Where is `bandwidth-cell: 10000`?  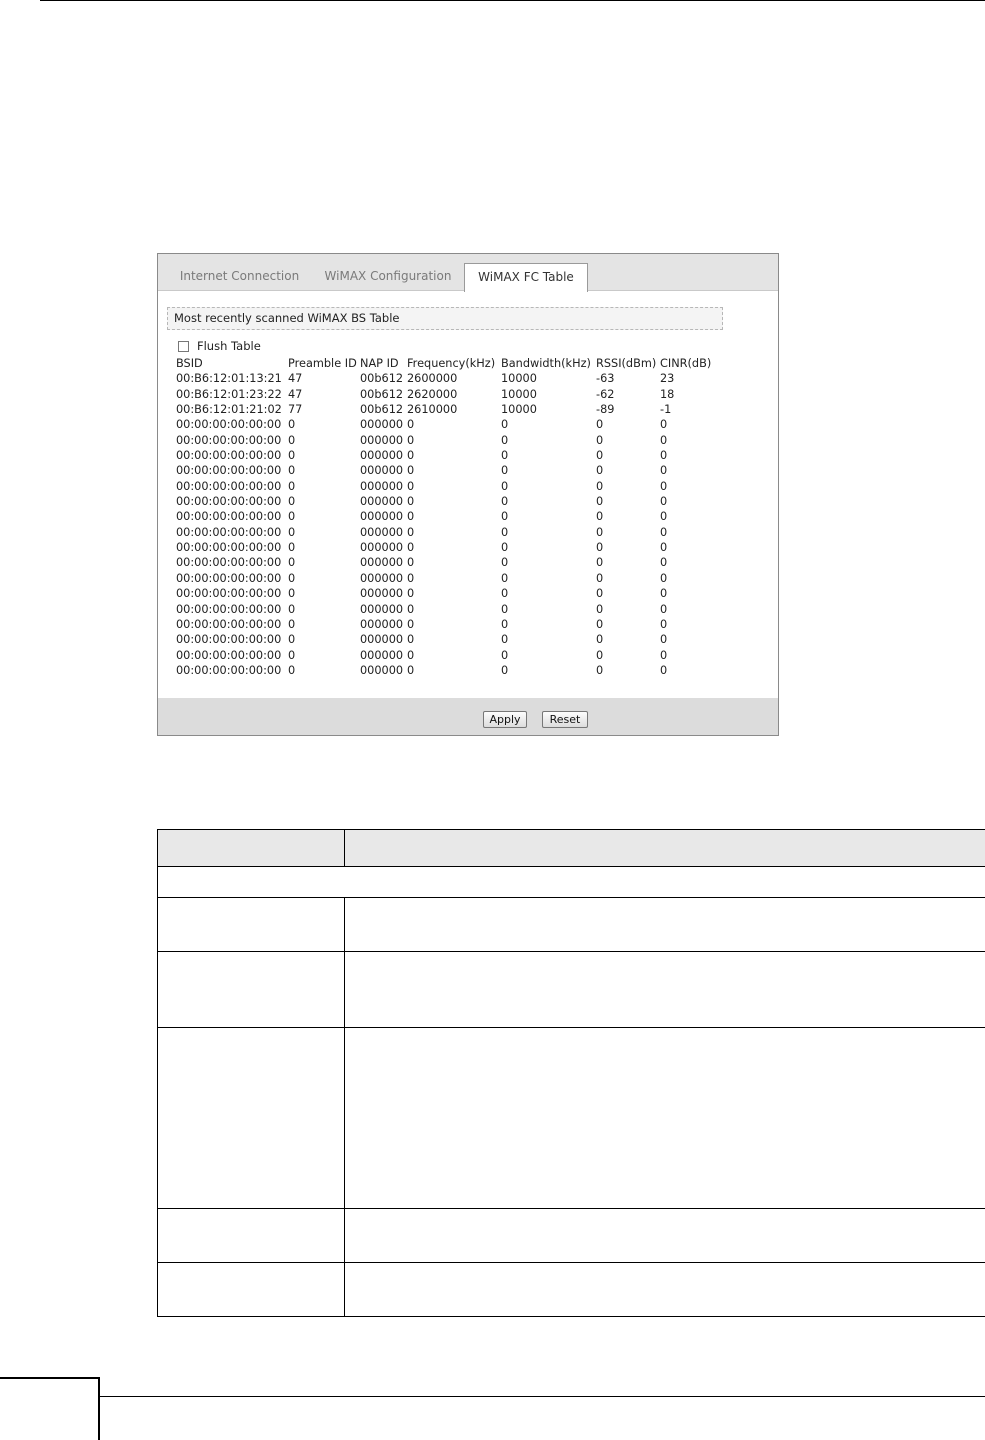 bandwidth-cell: 10000 is located at coordinates (519, 394).